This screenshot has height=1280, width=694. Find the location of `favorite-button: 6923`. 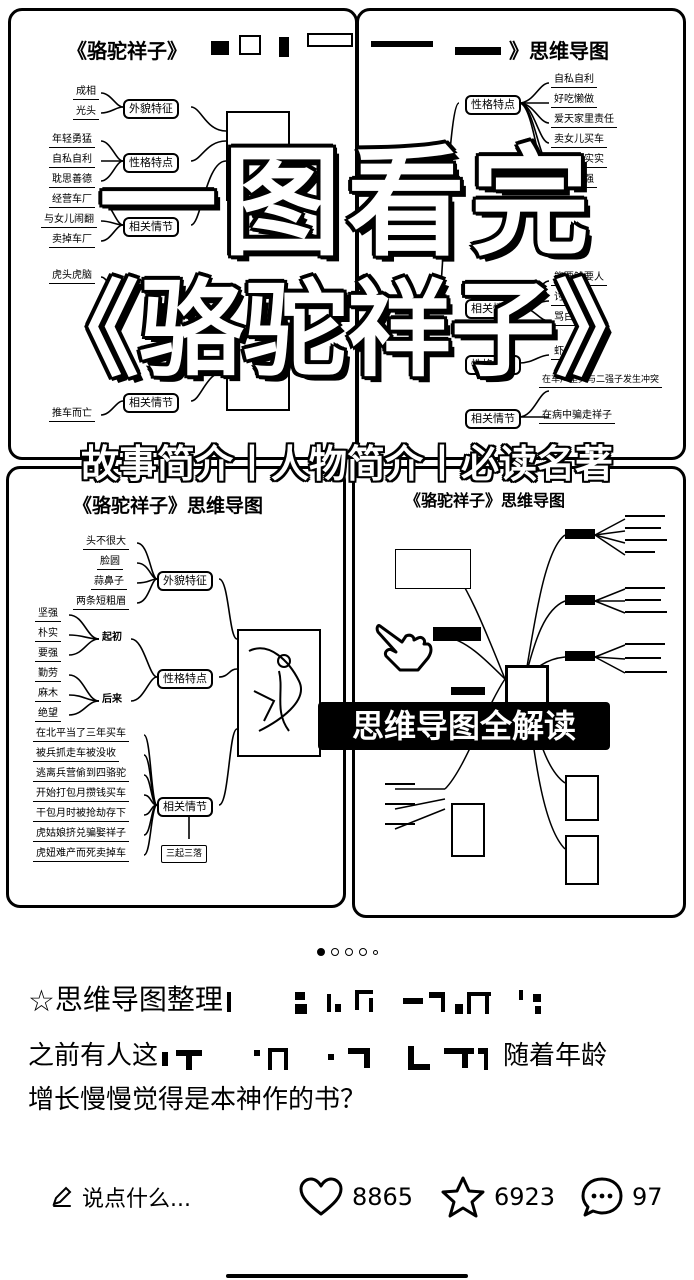

favorite-button: 6923 is located at coordinates (497, 1197).